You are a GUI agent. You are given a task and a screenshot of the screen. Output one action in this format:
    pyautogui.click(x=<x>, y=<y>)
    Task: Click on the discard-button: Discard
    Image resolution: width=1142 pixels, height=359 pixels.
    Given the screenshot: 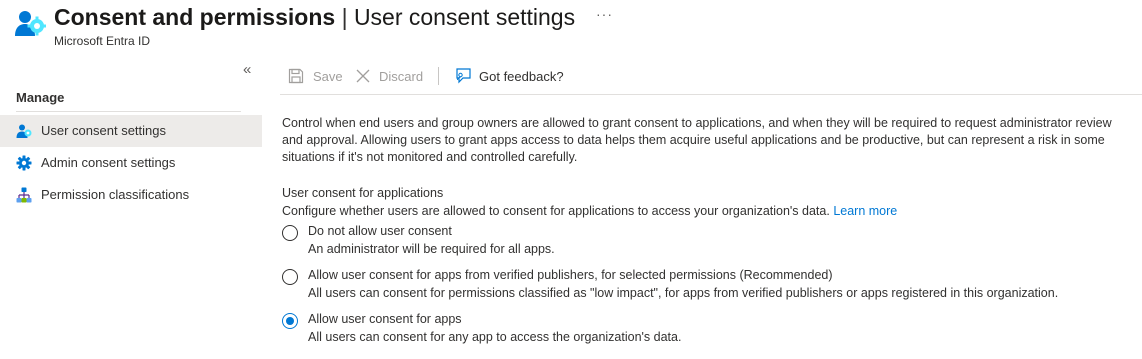 What is the action you would take?
    pyautogui.click(x=391, y=76)
    